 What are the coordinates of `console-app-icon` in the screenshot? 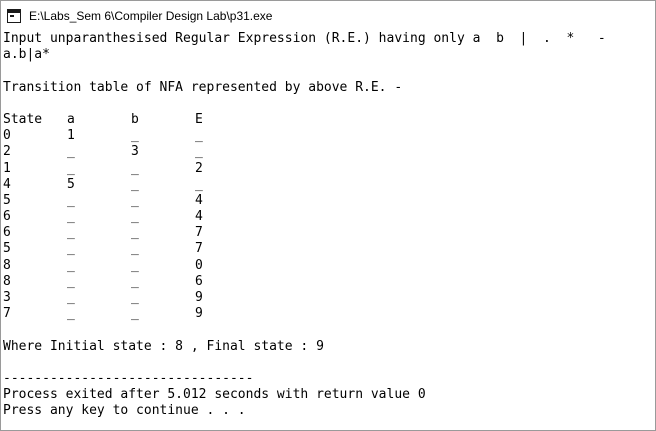 It's located at (14, 16).